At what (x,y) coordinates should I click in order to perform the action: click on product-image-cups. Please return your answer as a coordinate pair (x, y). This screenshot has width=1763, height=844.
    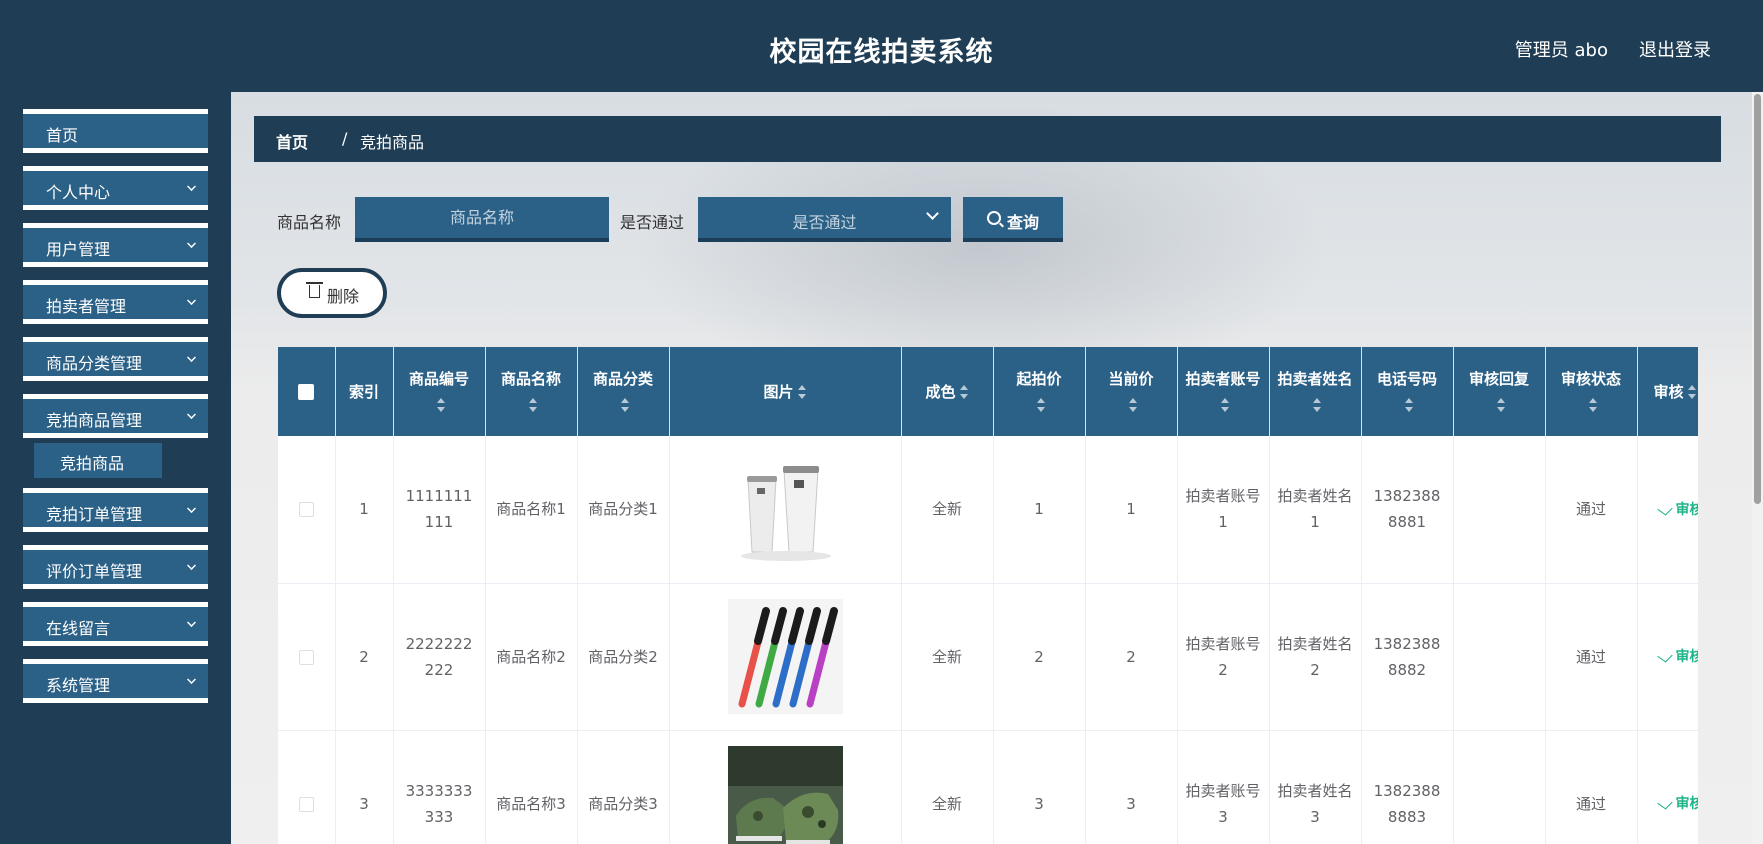
    Looking at the image, I should click on (785, 509).